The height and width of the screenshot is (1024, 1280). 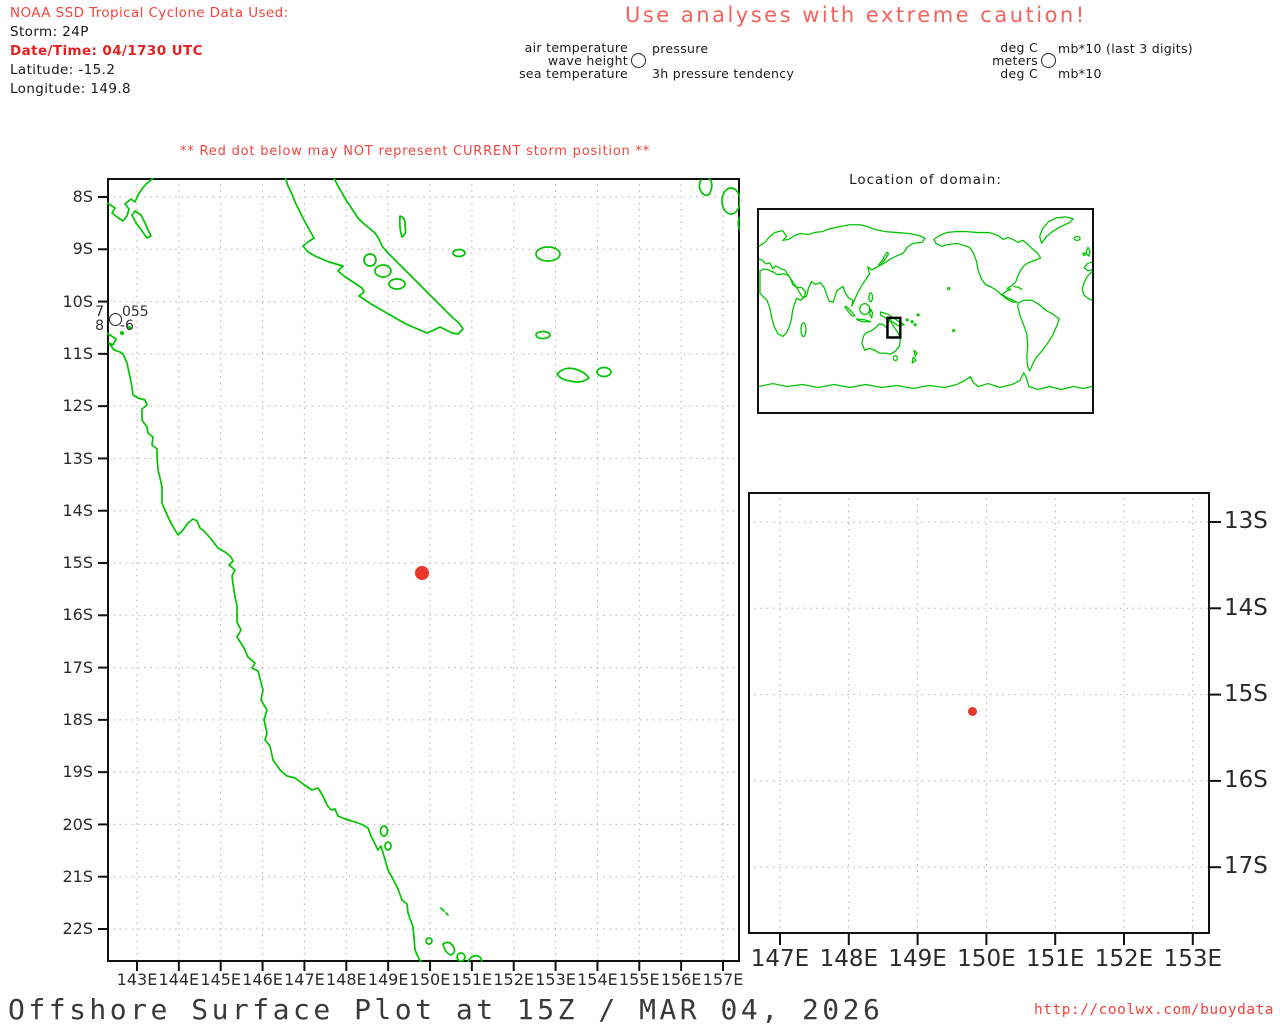 I want to click on world-inset-map, so click(x=925, y=311).